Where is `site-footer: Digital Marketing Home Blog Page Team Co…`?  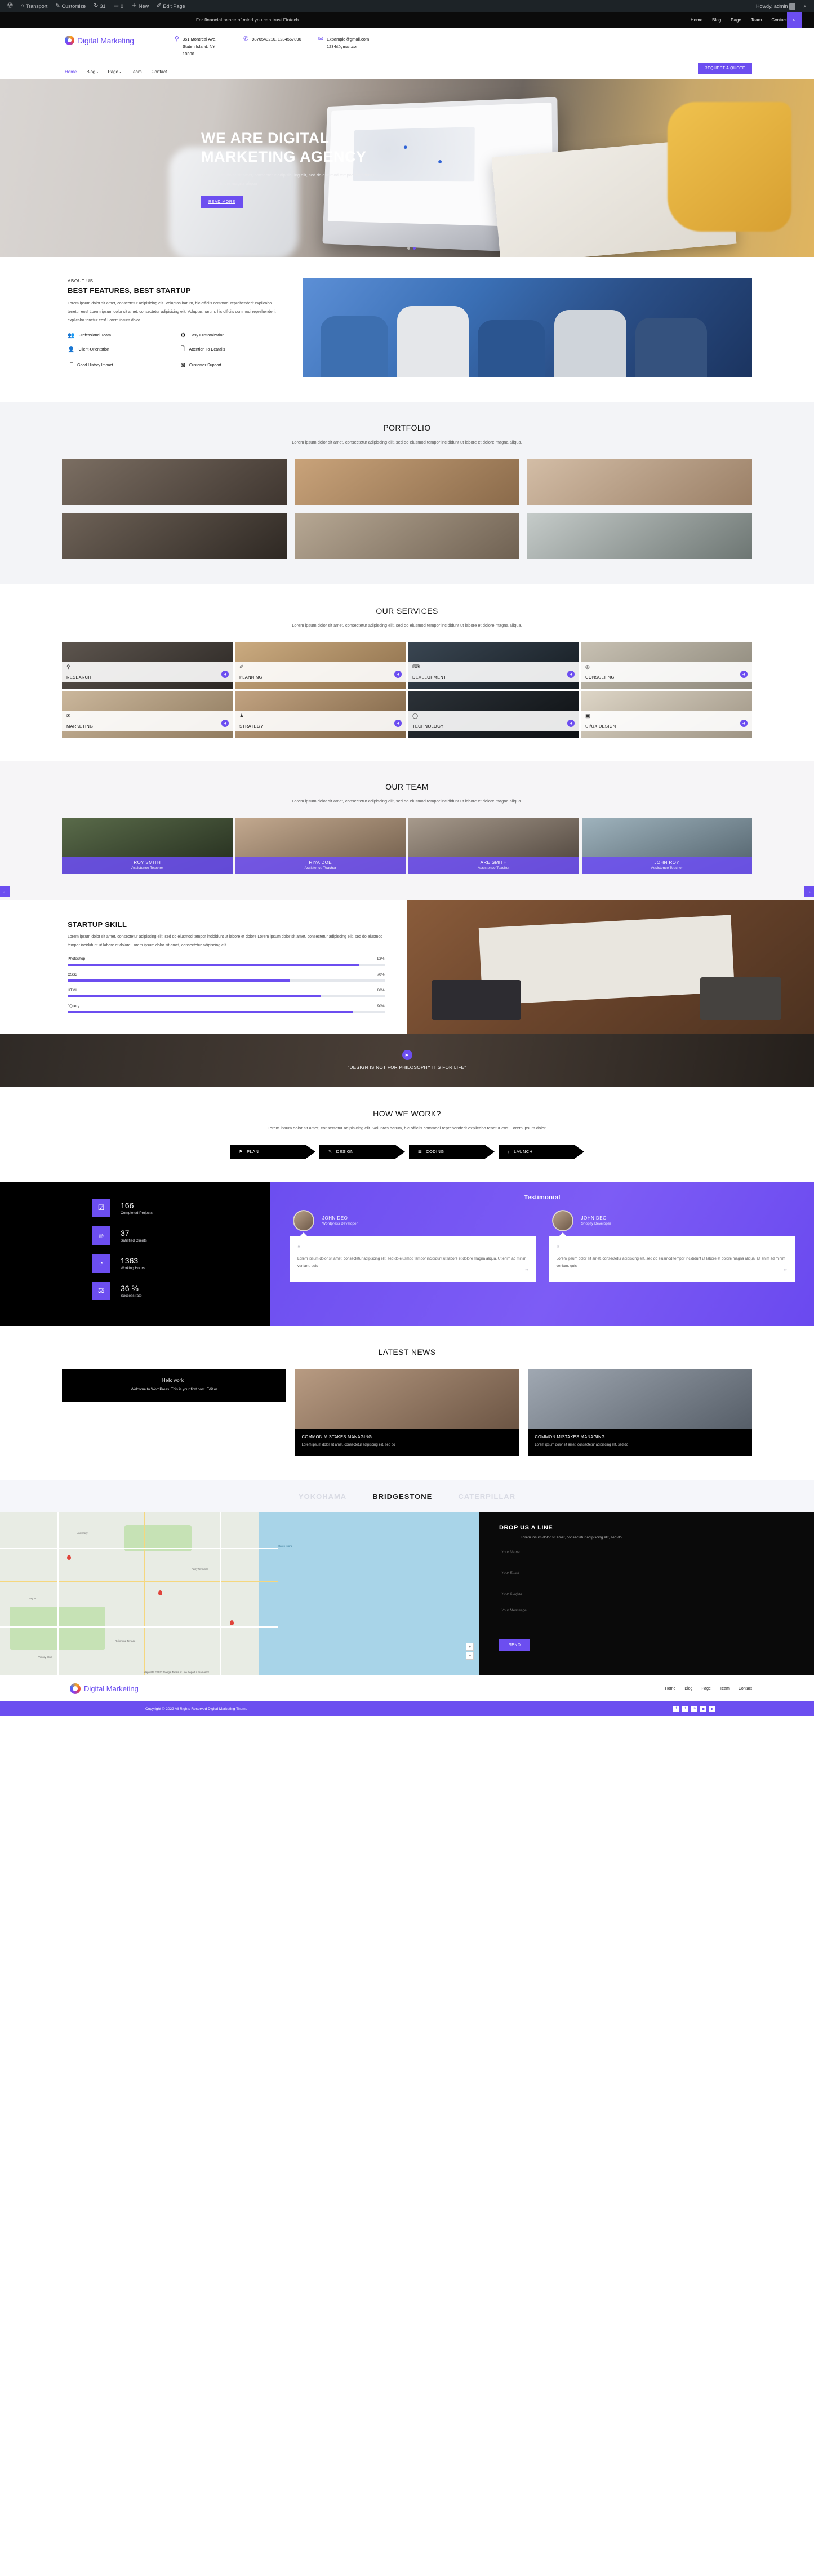 site-footer: Digital Marketing Home Blog Page Team Co… is located at coordinates (407, 1688).